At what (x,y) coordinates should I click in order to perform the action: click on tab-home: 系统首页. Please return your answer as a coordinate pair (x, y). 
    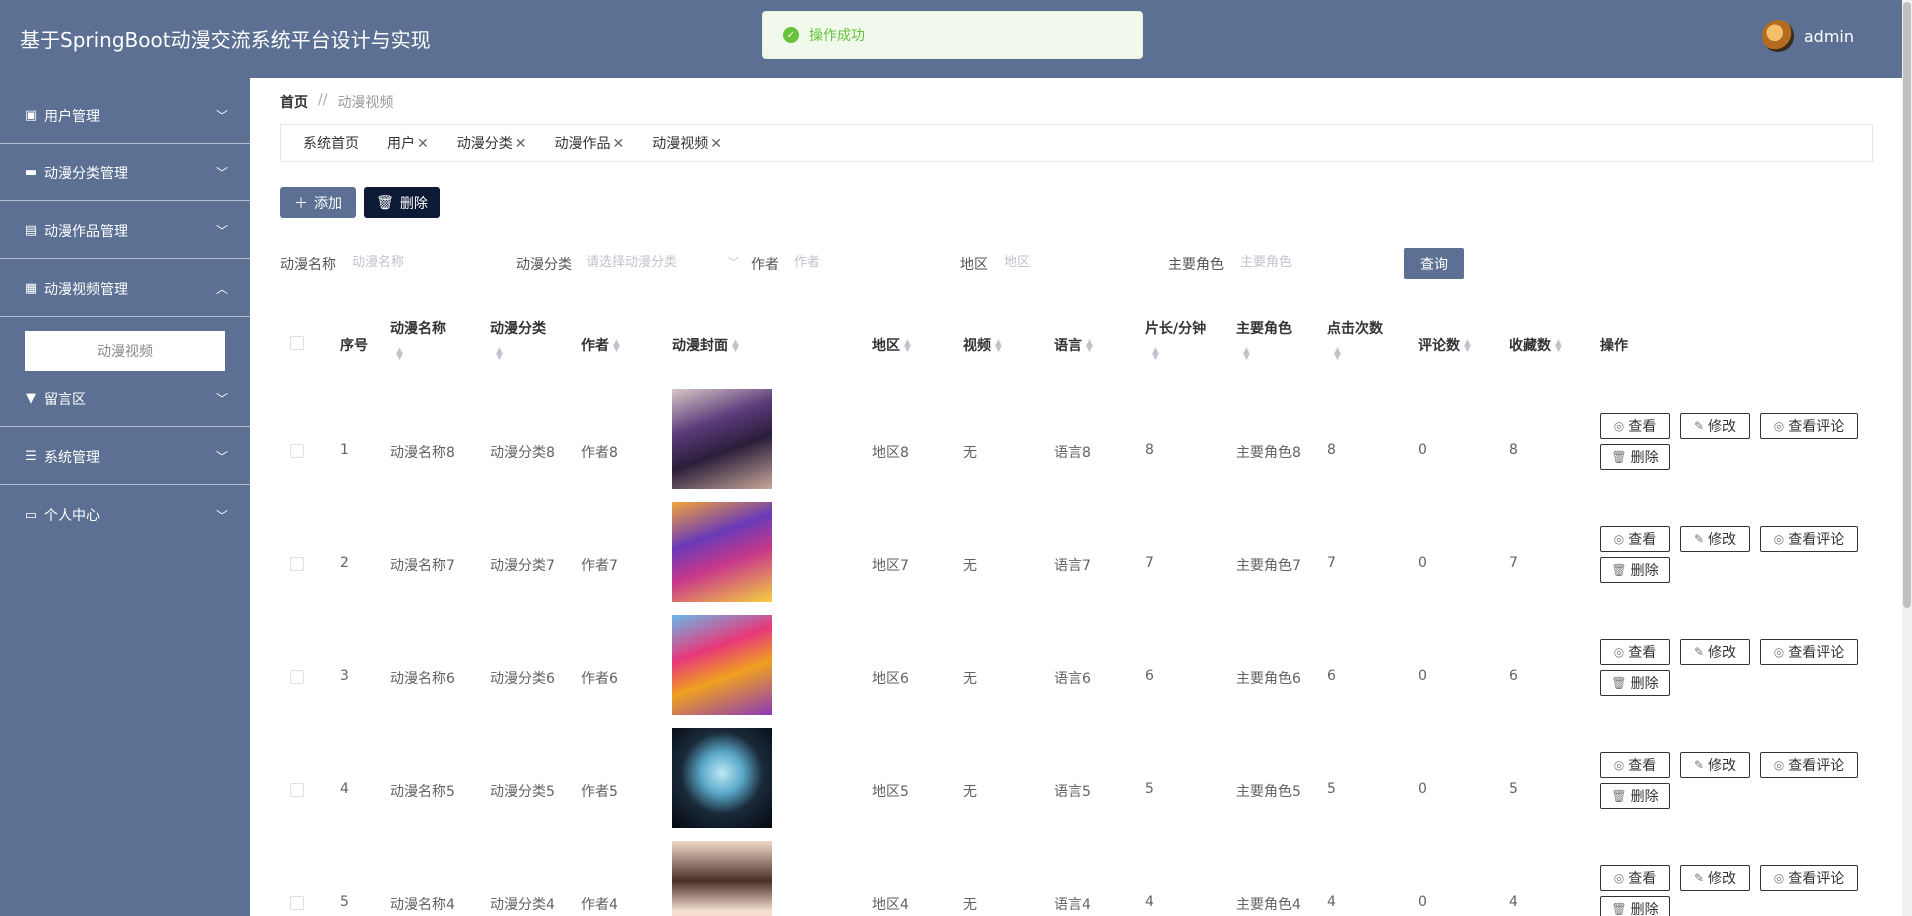
    Looking at the image, I should click on (331, 143).